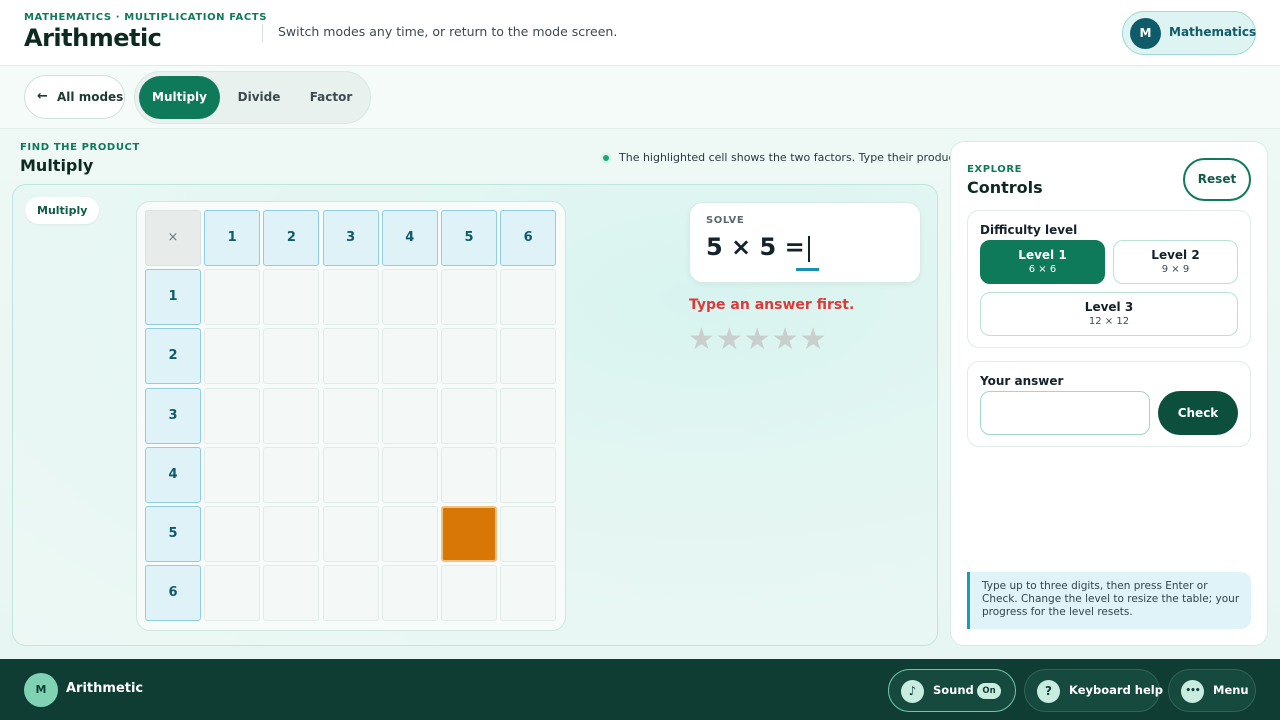 The width and height of the screenshot is (1280, 720). I want to click on subject-button: M Mathematics, so click(1189, 33).